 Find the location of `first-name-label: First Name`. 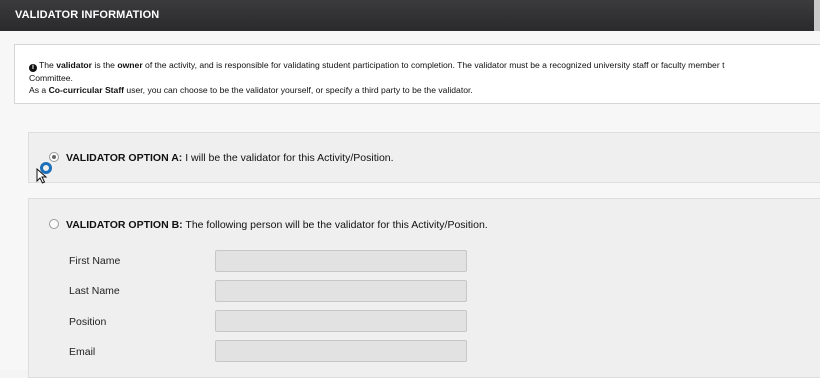

first-name-label: First Name is located at coordinates (95, 261).